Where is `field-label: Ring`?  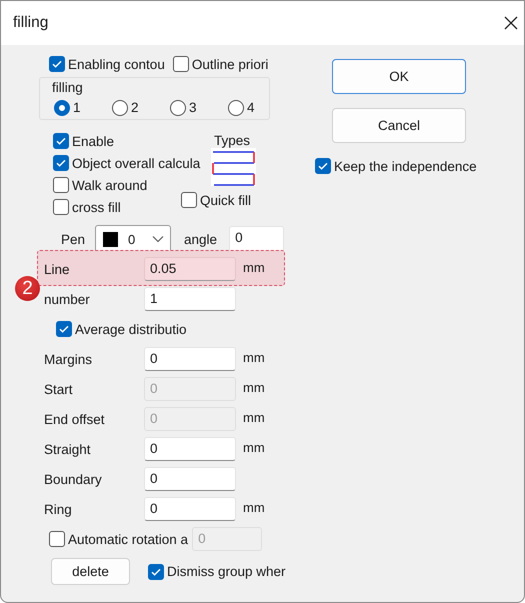 field-label: Ring is located at coordinates (58, 509).